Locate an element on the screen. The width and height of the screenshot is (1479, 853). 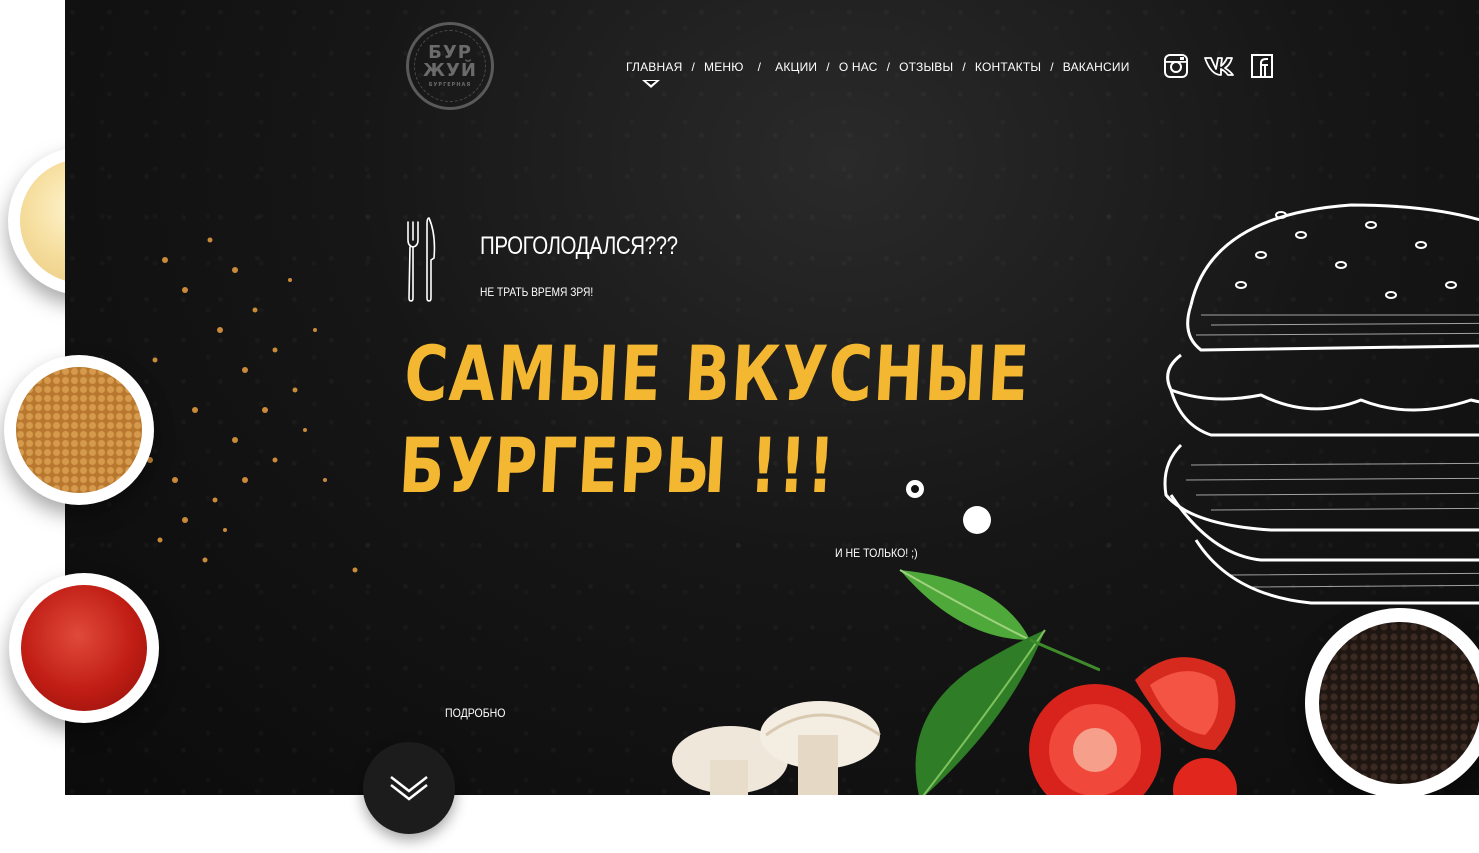
social-links is located at coordinates (1219, 66).